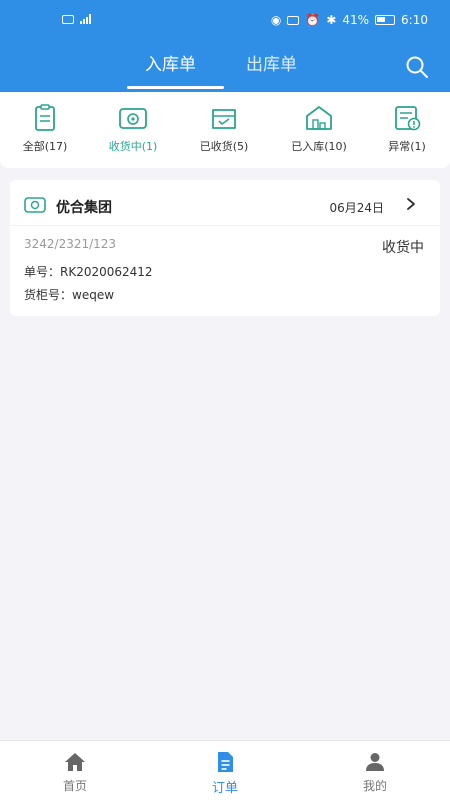 Image resolution: width=450 pixels, height=800 pixels. I want to click on home-icon, so click(75, 762).